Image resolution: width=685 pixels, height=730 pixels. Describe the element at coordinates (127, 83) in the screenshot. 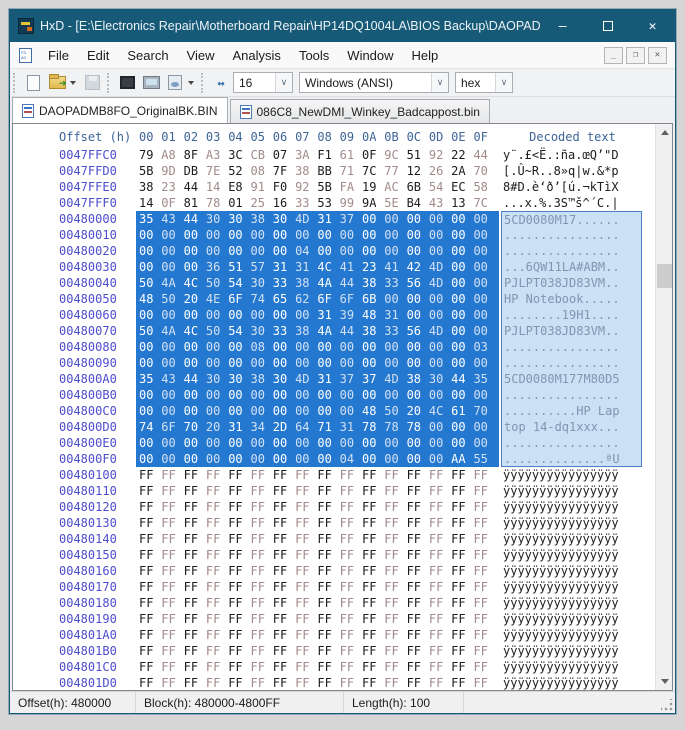

I see `open-ram-button` at that location.